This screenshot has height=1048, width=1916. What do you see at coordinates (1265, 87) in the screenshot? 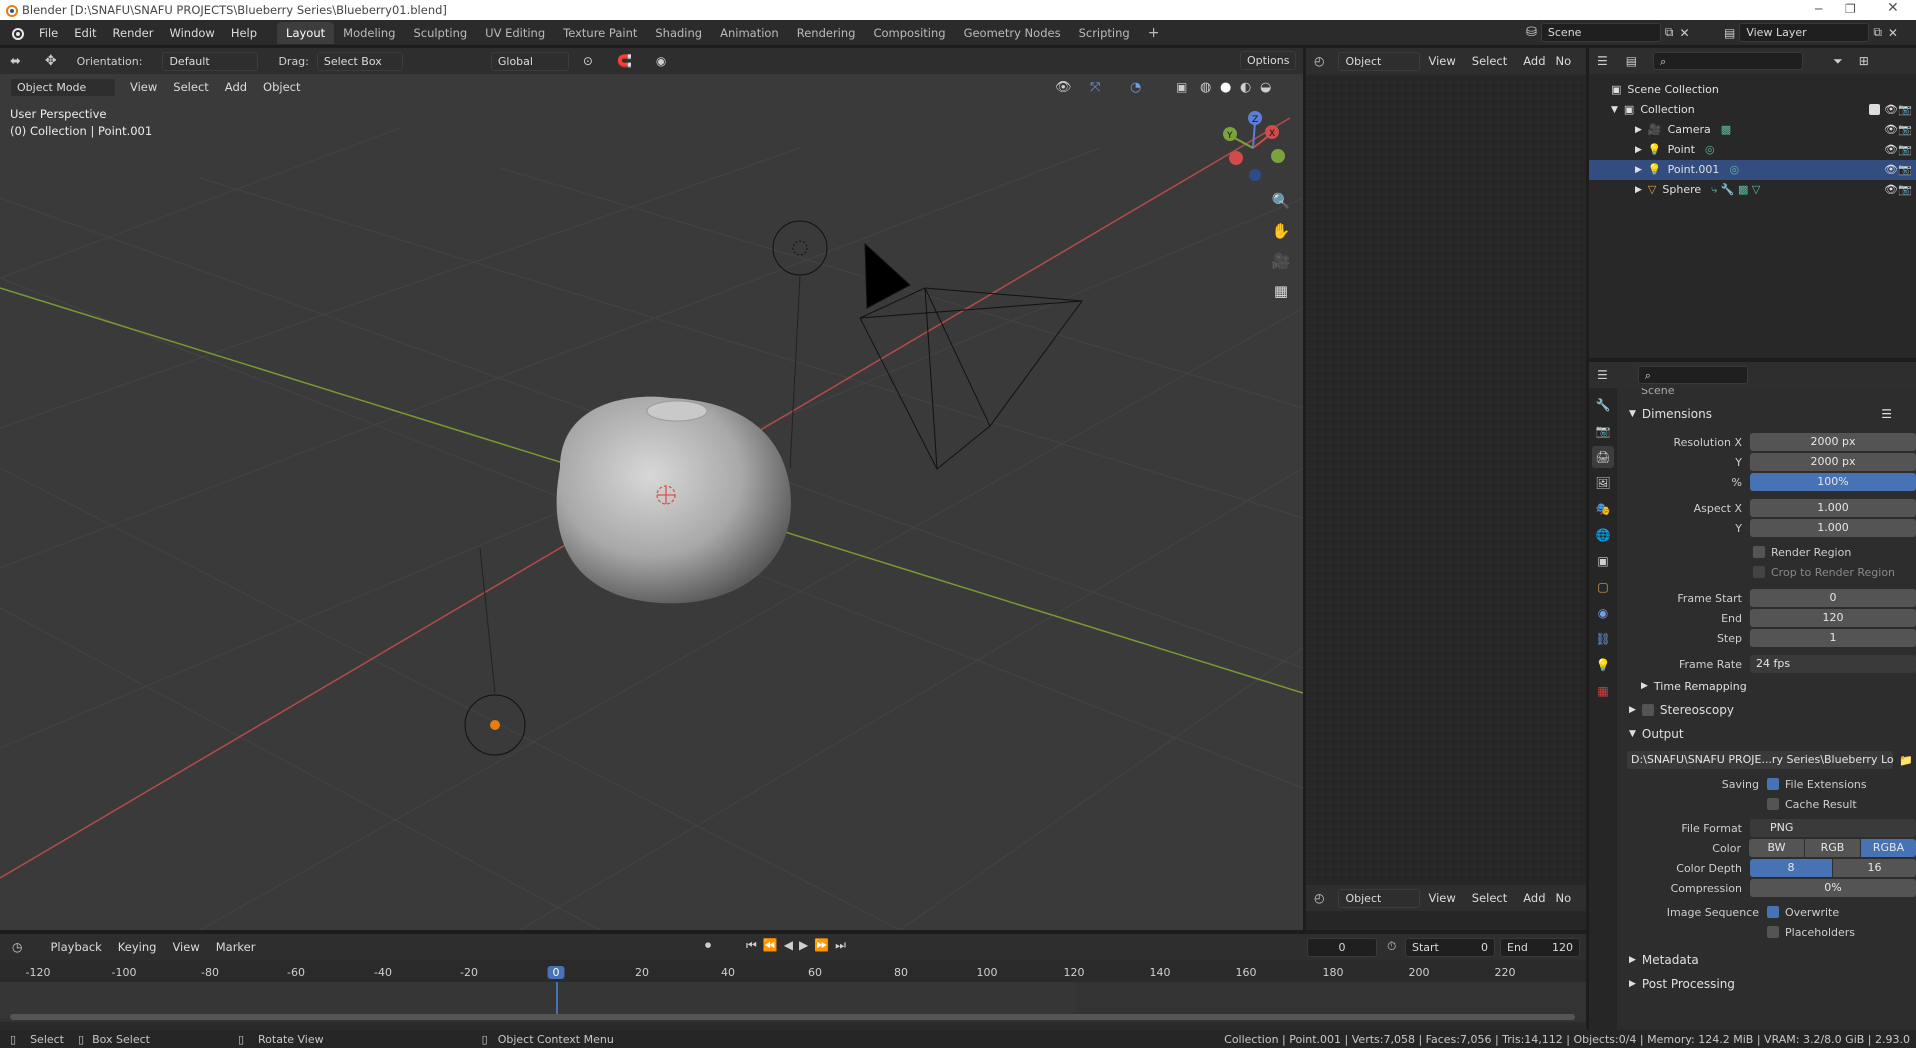
I see `rendered-shading-icon: ◒` at bounding box center [1265, 87].